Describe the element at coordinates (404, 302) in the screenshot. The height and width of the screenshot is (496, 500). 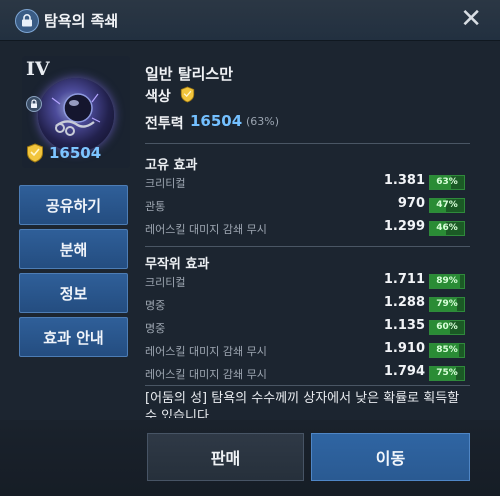
I see `stat-value: 1.288` at that location.